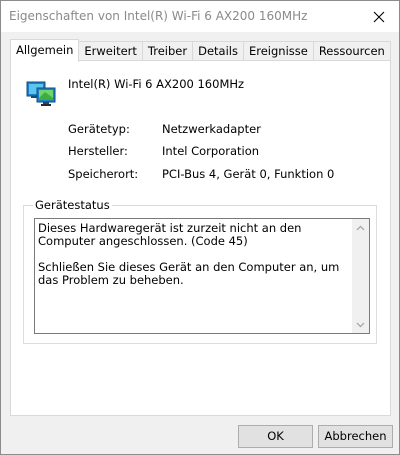 This screenshot has height=455, width=400. What do you see at coordinates (211, 129) in the screenshot?
I see `device-type-value: Netzwerkadapter` at bounding box center [211, 129].